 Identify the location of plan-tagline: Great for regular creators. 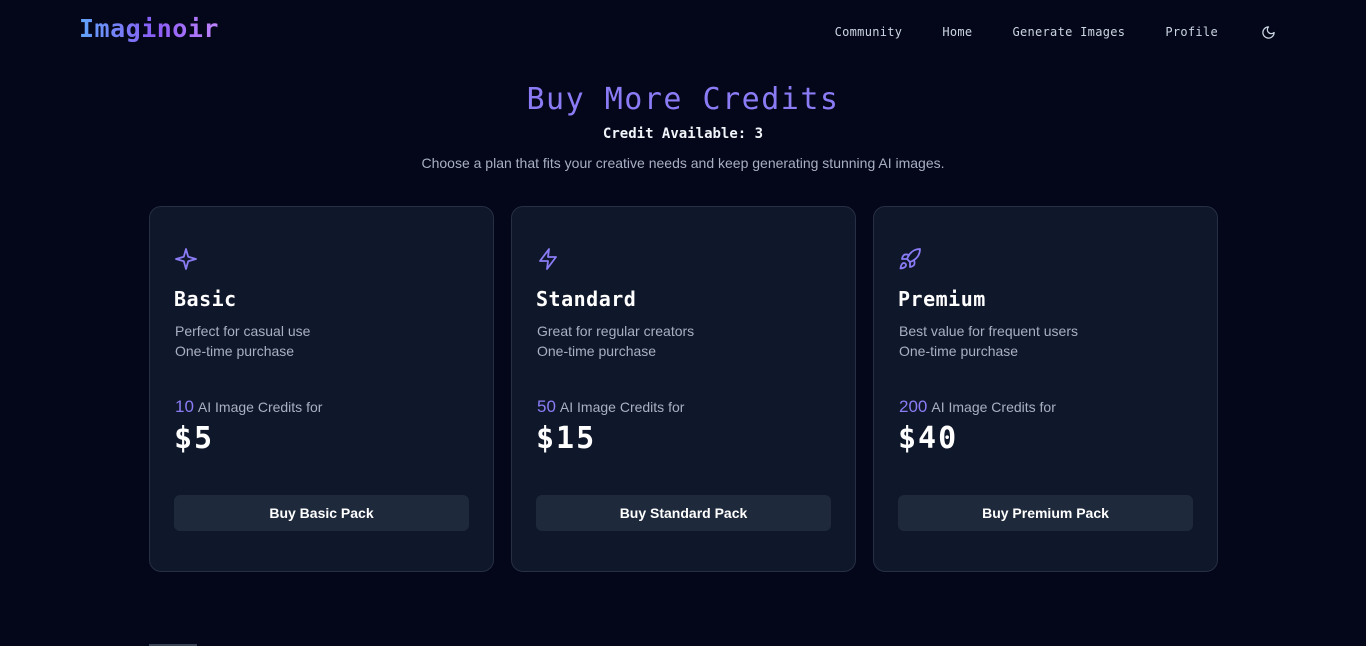
(616, 331).